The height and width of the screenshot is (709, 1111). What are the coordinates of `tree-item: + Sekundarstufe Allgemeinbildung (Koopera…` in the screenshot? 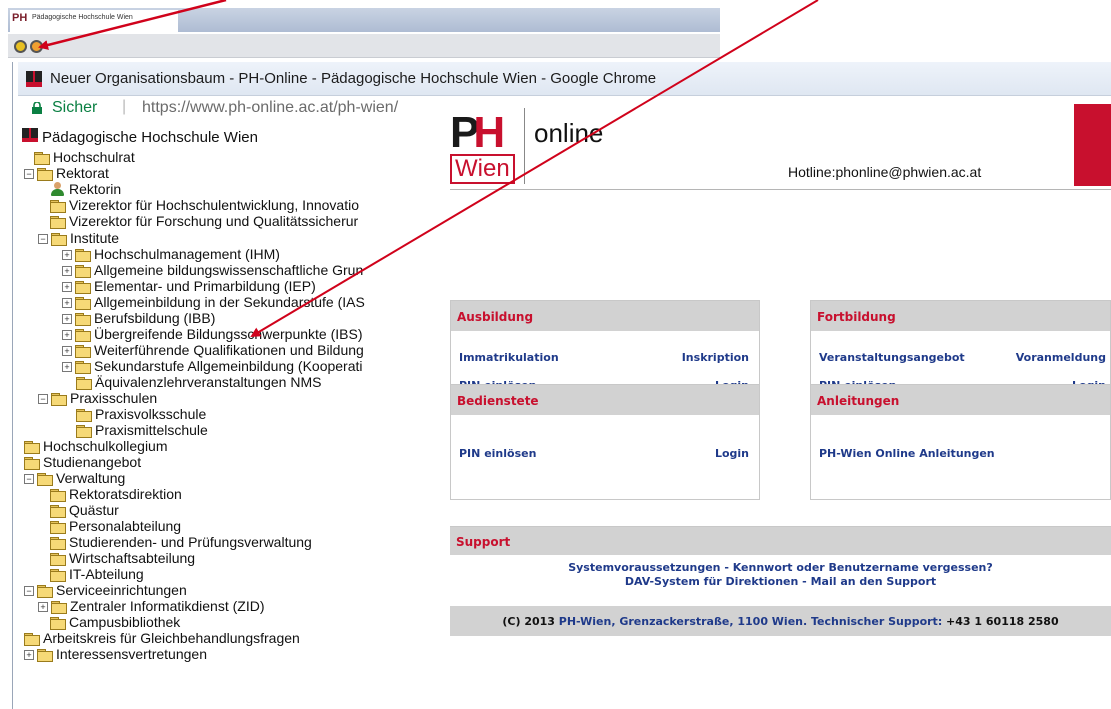 It's located at (212, 366).